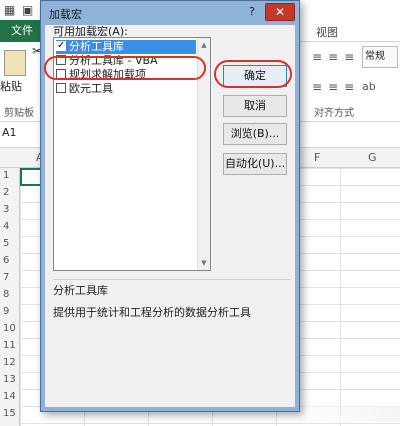 Image resolution: width=400 pixels, height=426 pixels. Describe the element at coordinates (126, 89) in the screenshot. I see `addin-item-euro-tools: 欧元工具` at that location.